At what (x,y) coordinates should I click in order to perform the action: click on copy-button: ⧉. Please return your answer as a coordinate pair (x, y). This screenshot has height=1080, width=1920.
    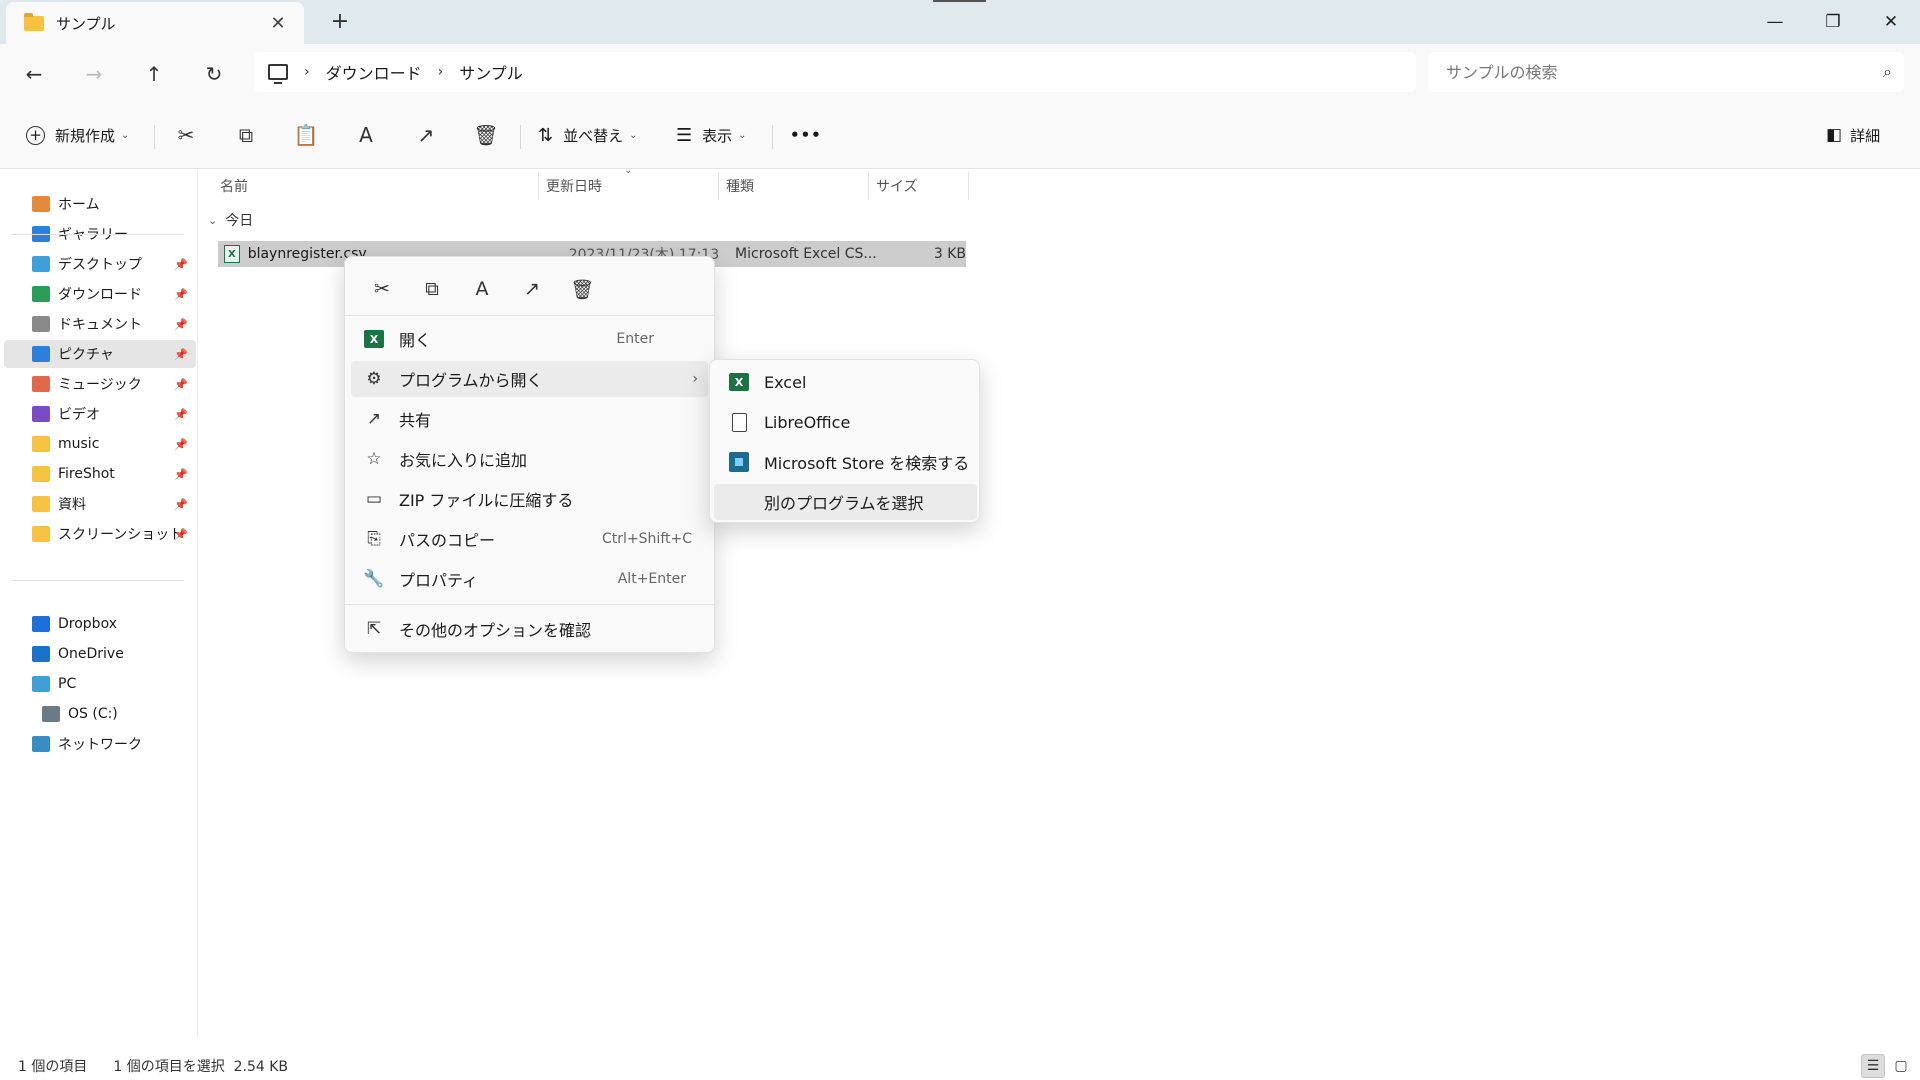
    Looking at the image, I should click on (246, 135).